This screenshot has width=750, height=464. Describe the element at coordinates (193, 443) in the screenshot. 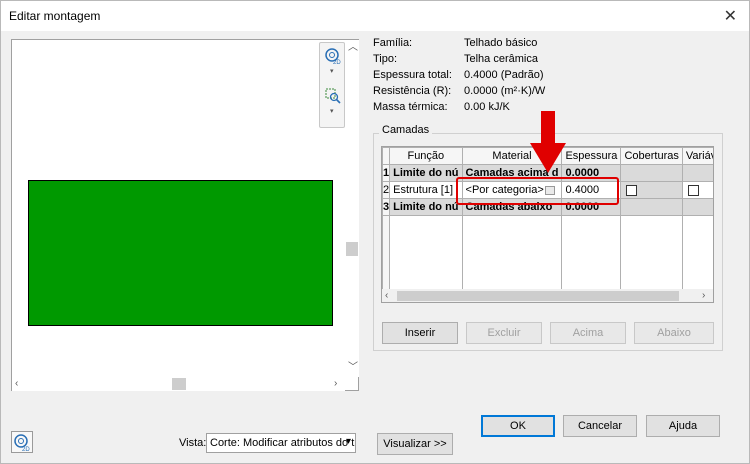

I see `vista-label: Vista:` at that location.